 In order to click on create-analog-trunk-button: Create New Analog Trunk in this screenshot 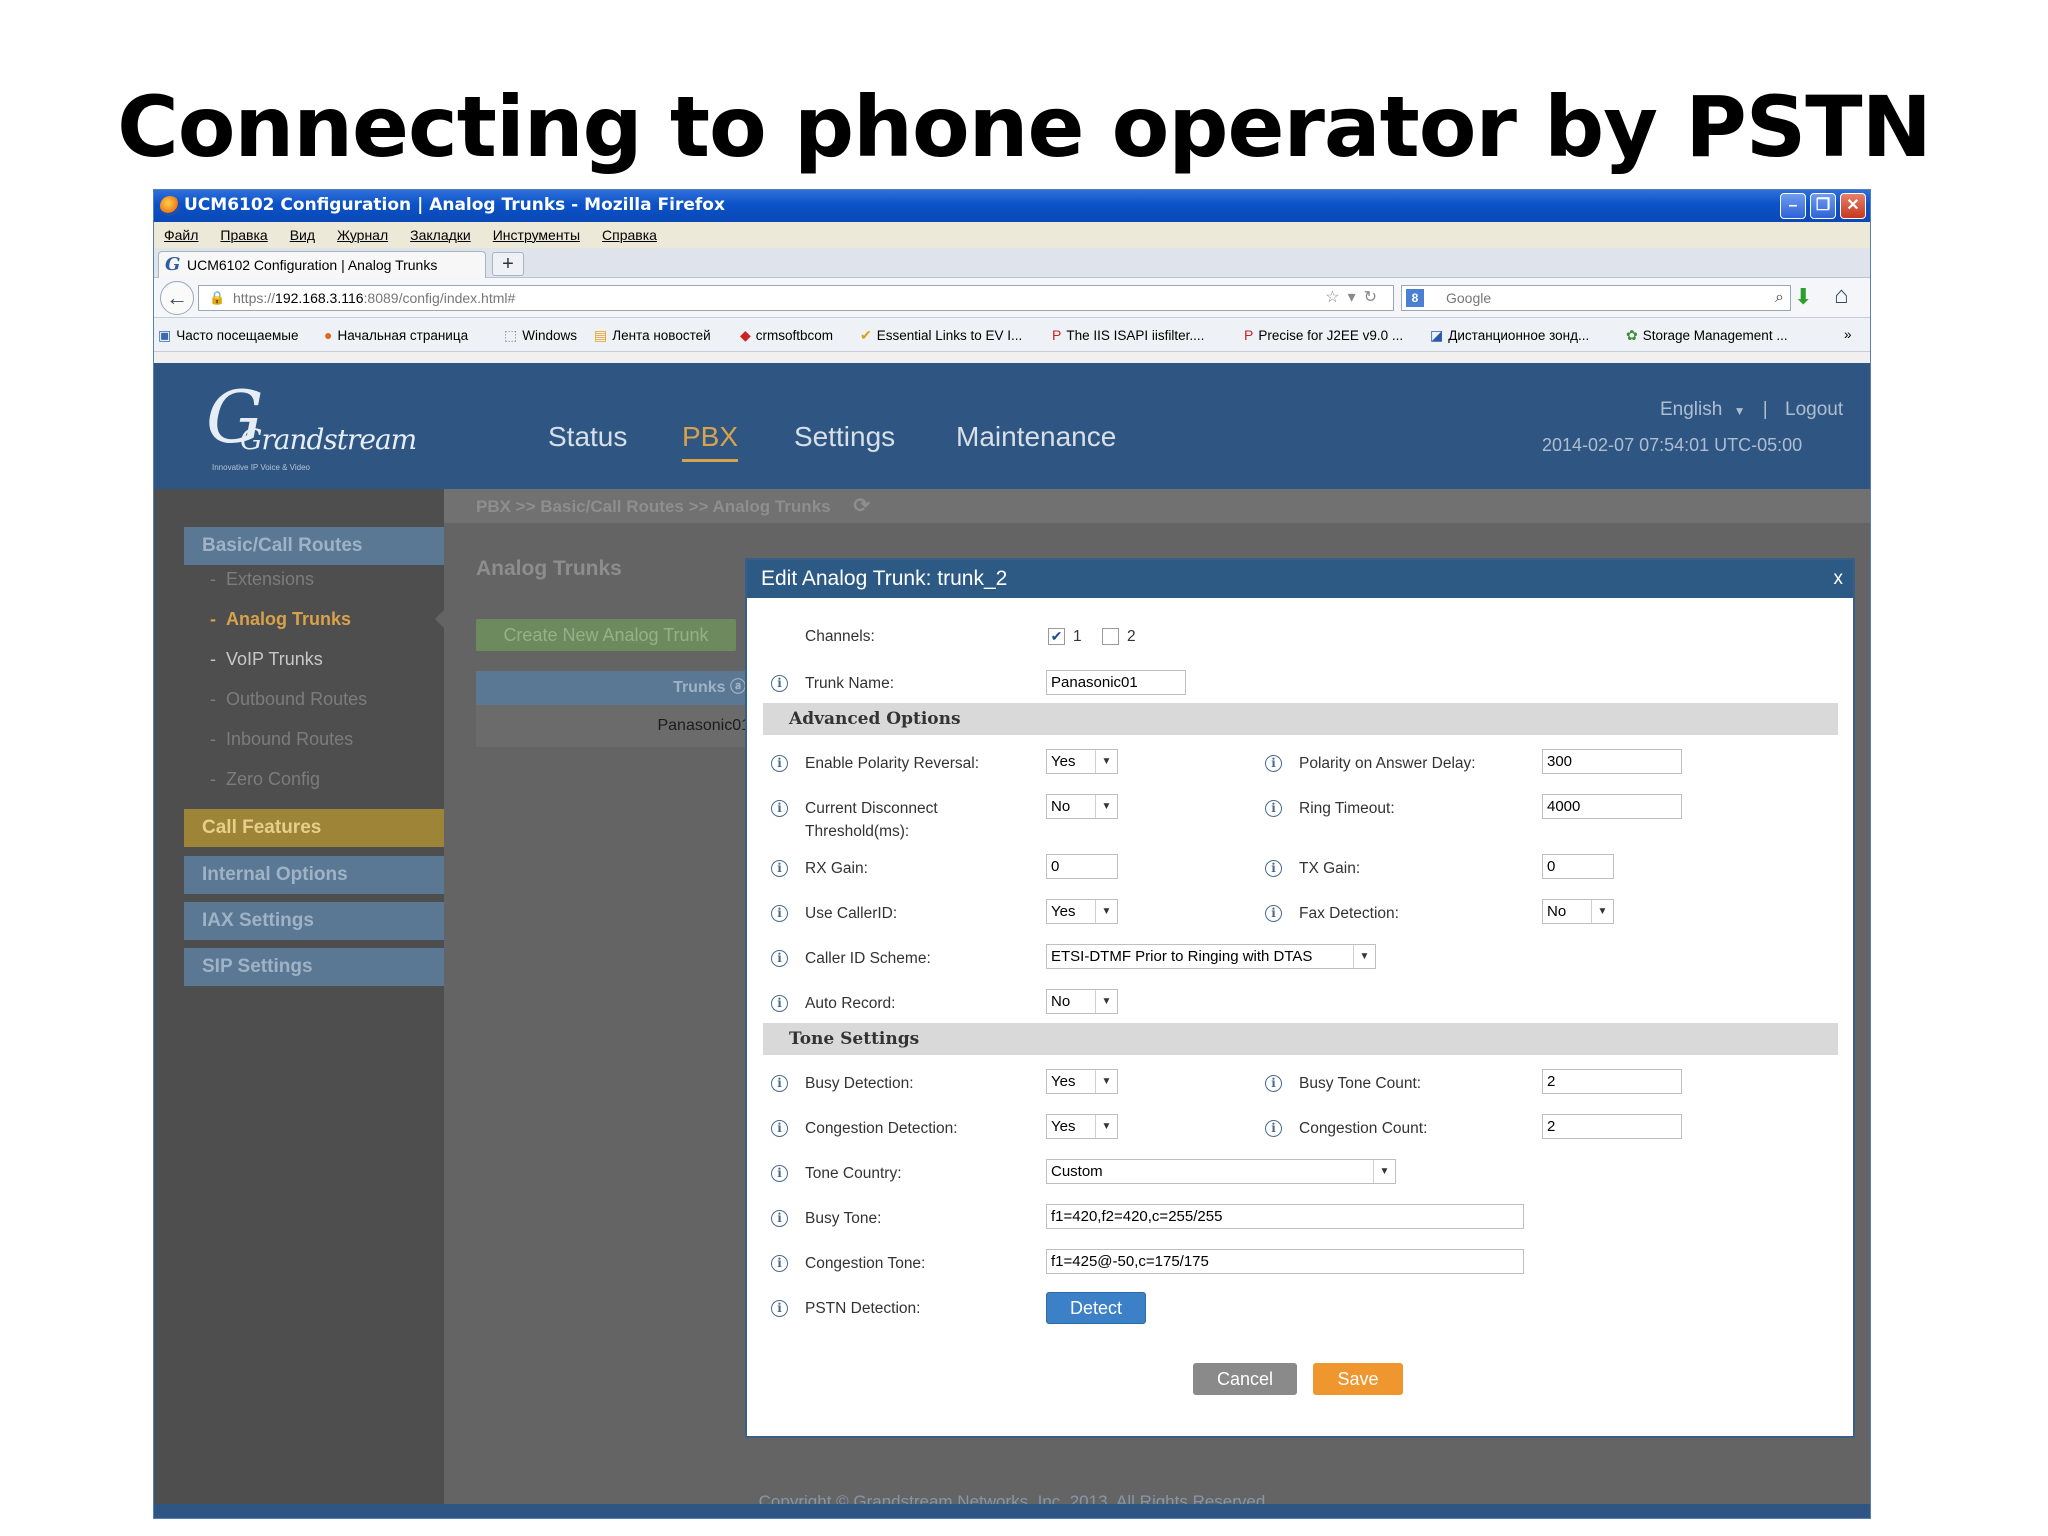, I will do `click(606, 635)`.